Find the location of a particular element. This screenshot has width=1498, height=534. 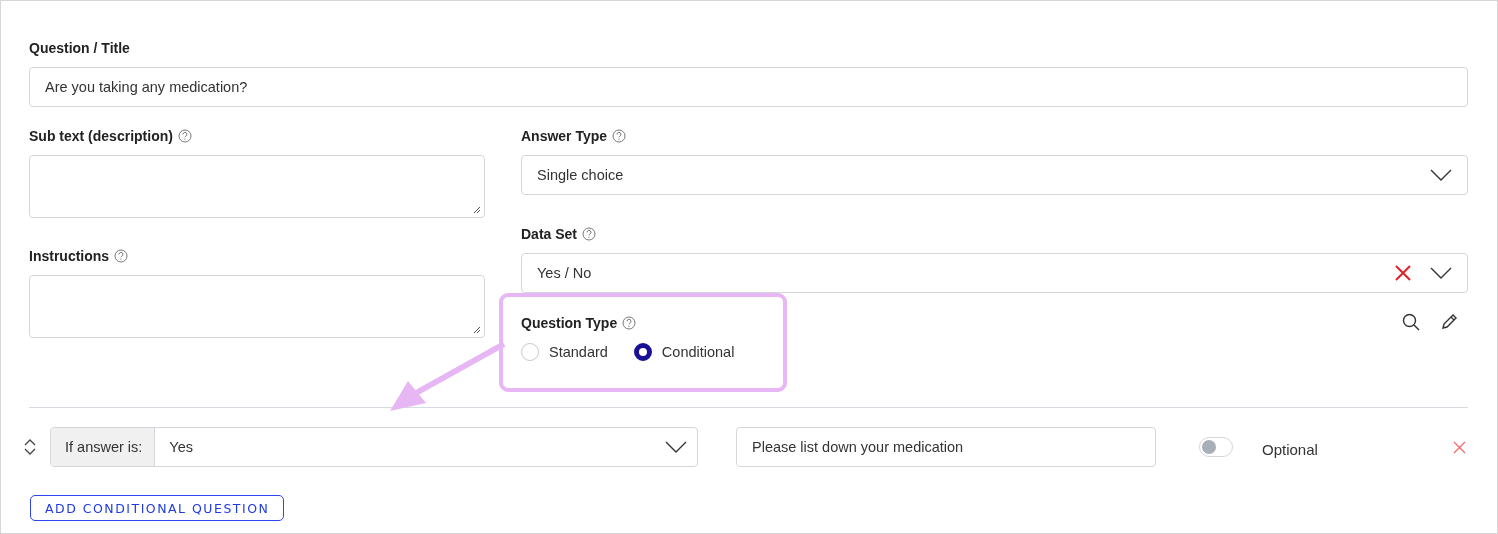

data-set-dropdown: Yes / No is located at coordinates (994, 273).